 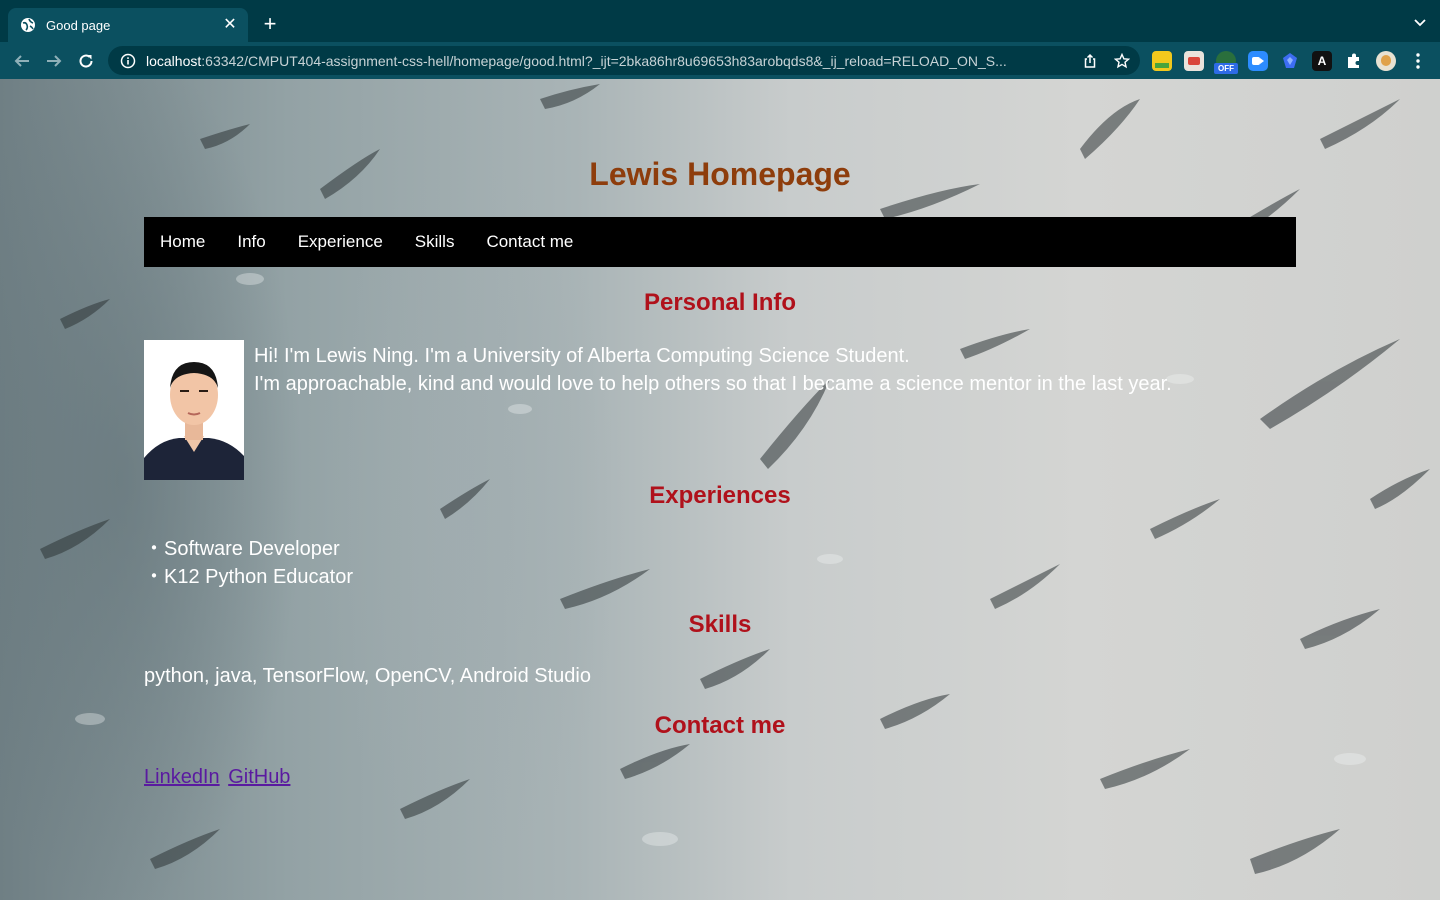 I want to click on extension-printer-icon, so click(x=1194, y=61).